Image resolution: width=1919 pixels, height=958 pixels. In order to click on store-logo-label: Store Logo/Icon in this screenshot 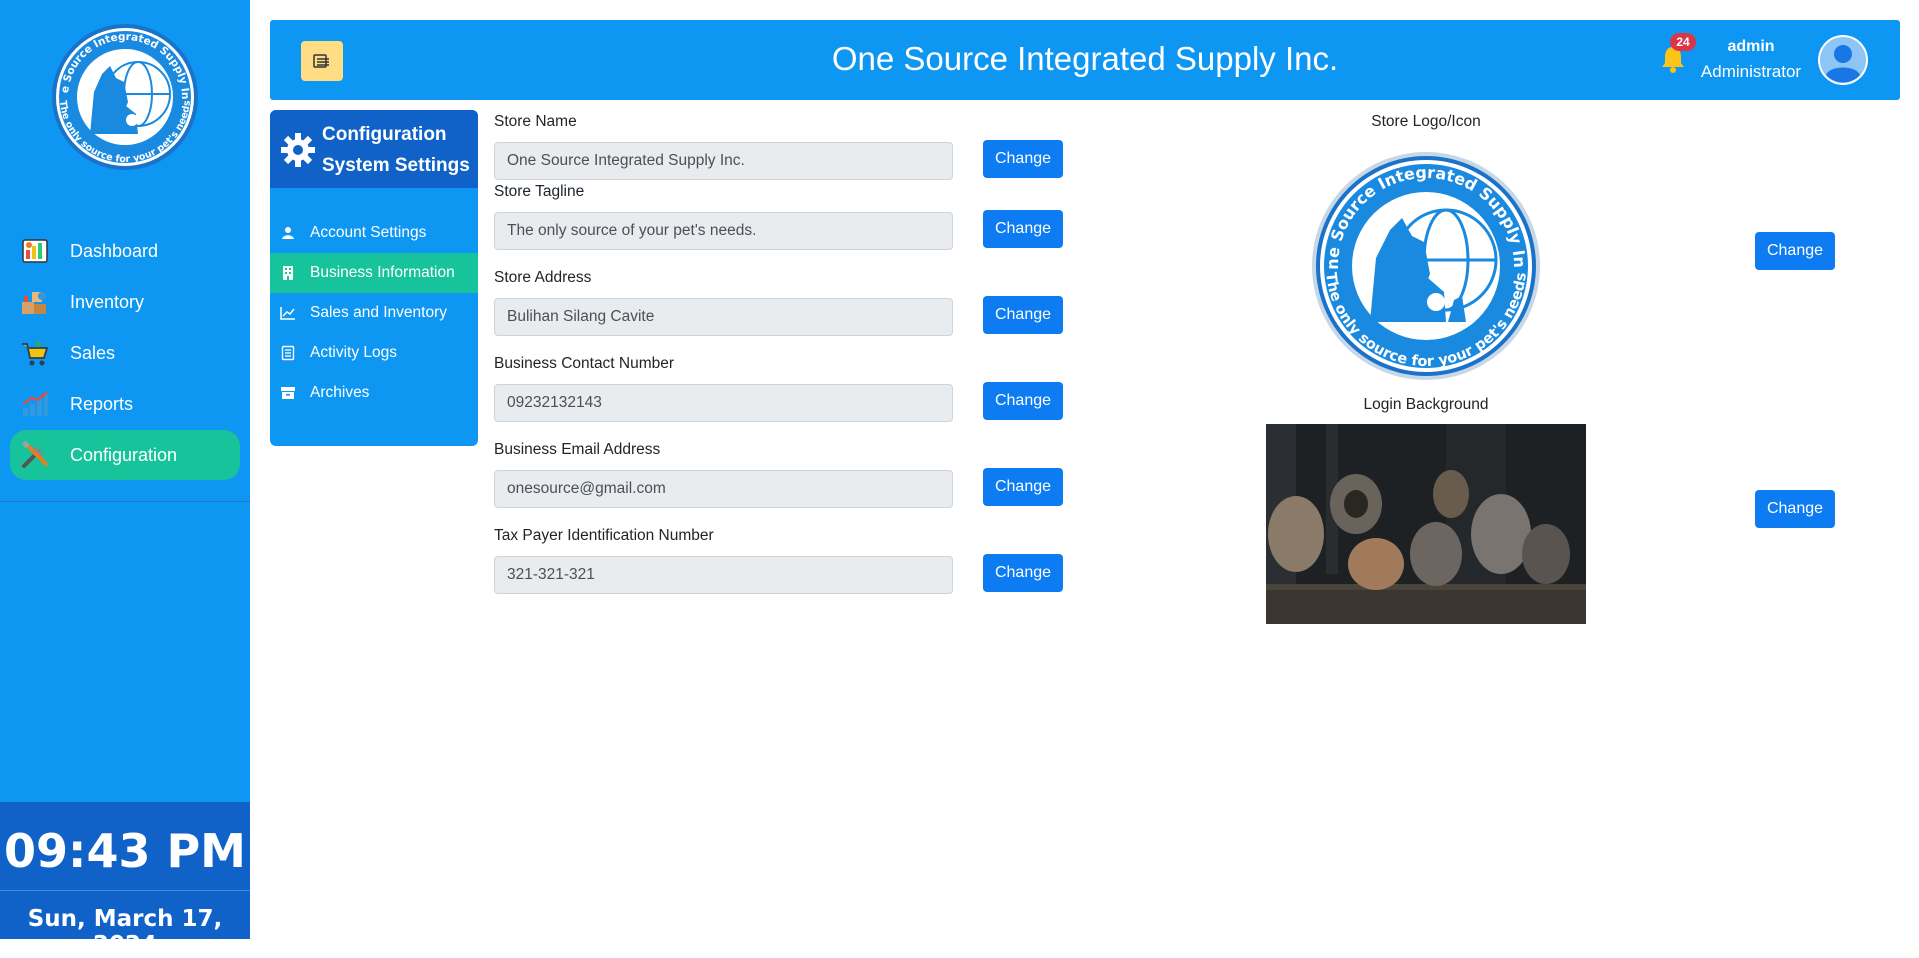, I will do `click(1426, 121)`.